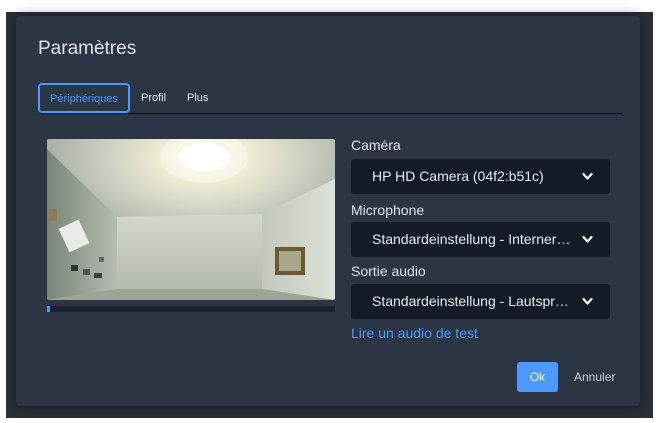 The height and width of the screenshot is (423, 659). I want to click on camera-label: Caméra, so click(376, 145).